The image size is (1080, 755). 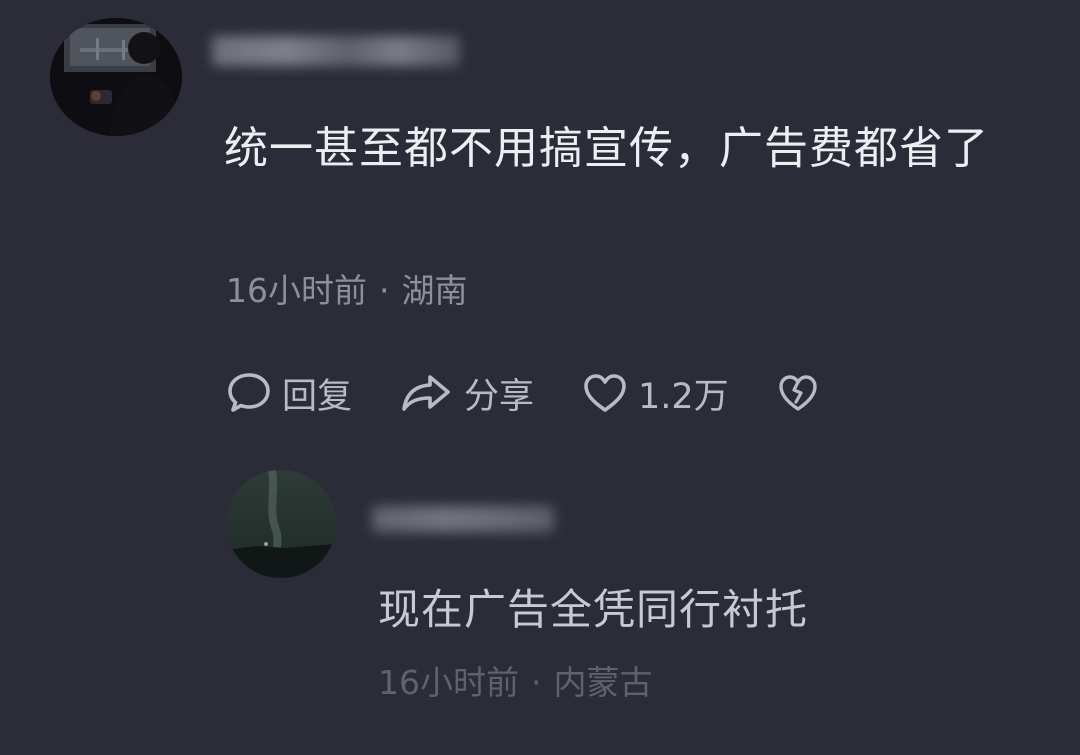 I want to click on share-label: 分享, so click(x=499, y=396).